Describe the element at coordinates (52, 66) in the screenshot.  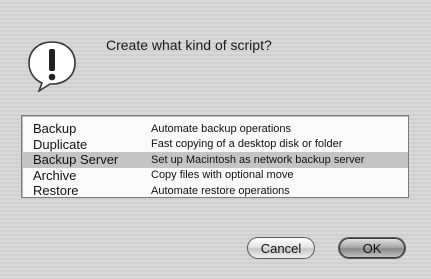
I see `alert-icon` at that location.